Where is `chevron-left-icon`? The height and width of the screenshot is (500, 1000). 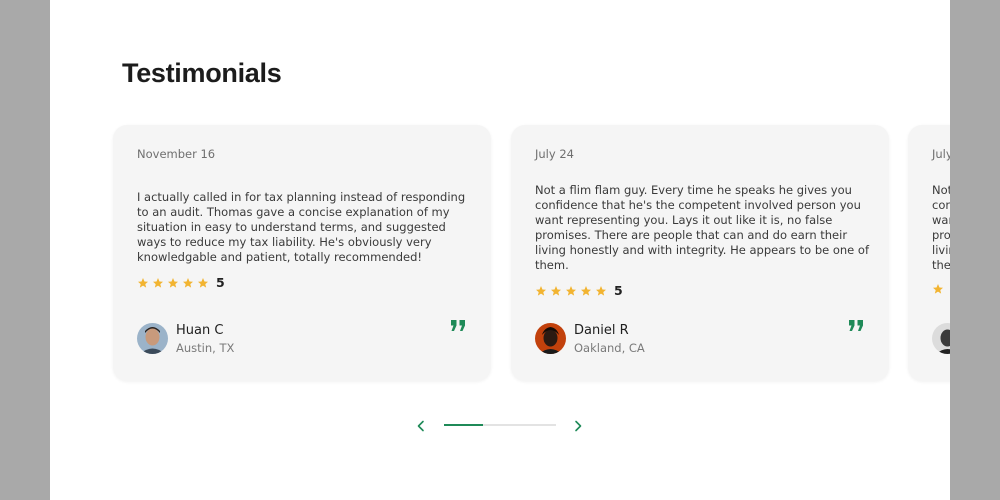 chevron-left-icon is located at coordinates (421, 426).